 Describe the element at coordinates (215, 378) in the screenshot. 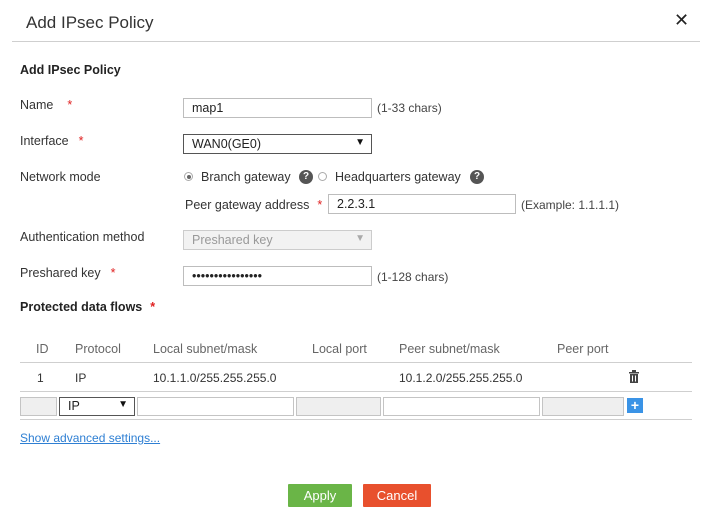

I see `row-local-subnet: 10.1.1.0/255.255.255.0` at that location.